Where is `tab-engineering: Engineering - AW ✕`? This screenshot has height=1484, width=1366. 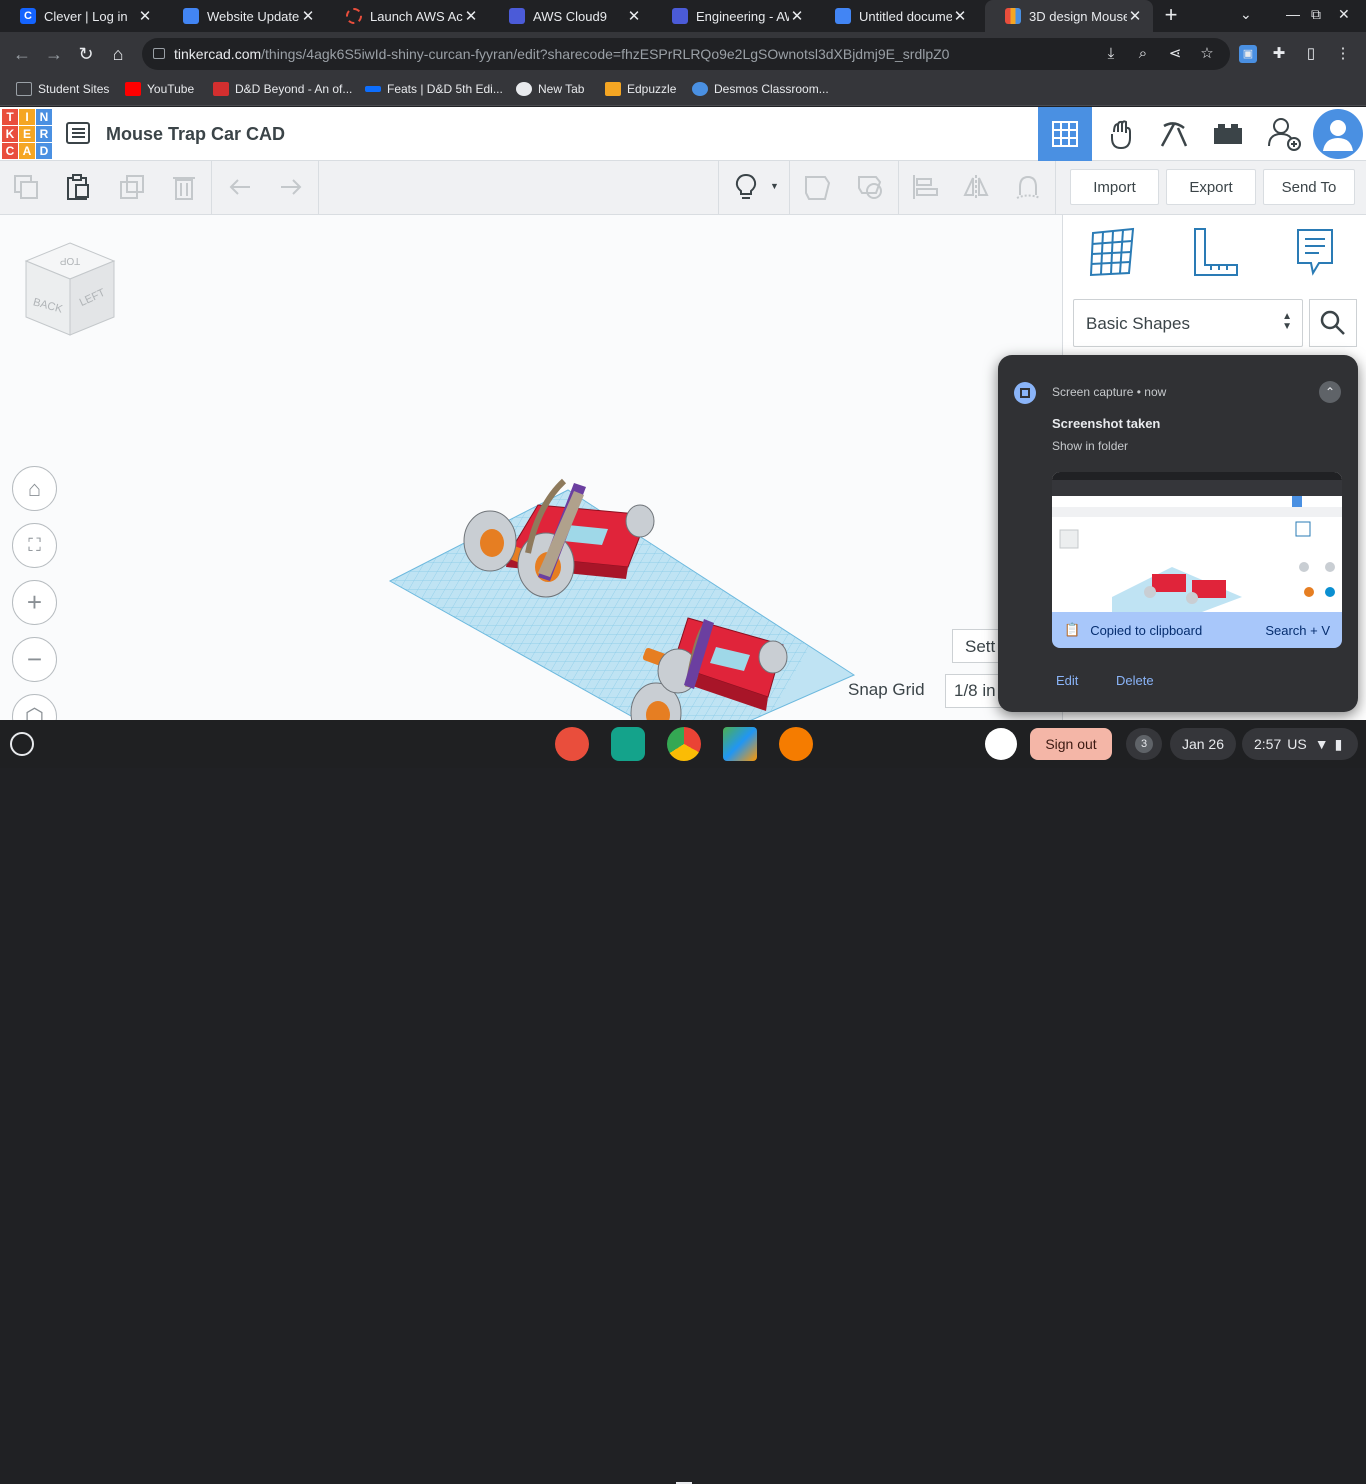 tab-engineering: Engineering - AW ✕ is located at coordinates (733, 16).